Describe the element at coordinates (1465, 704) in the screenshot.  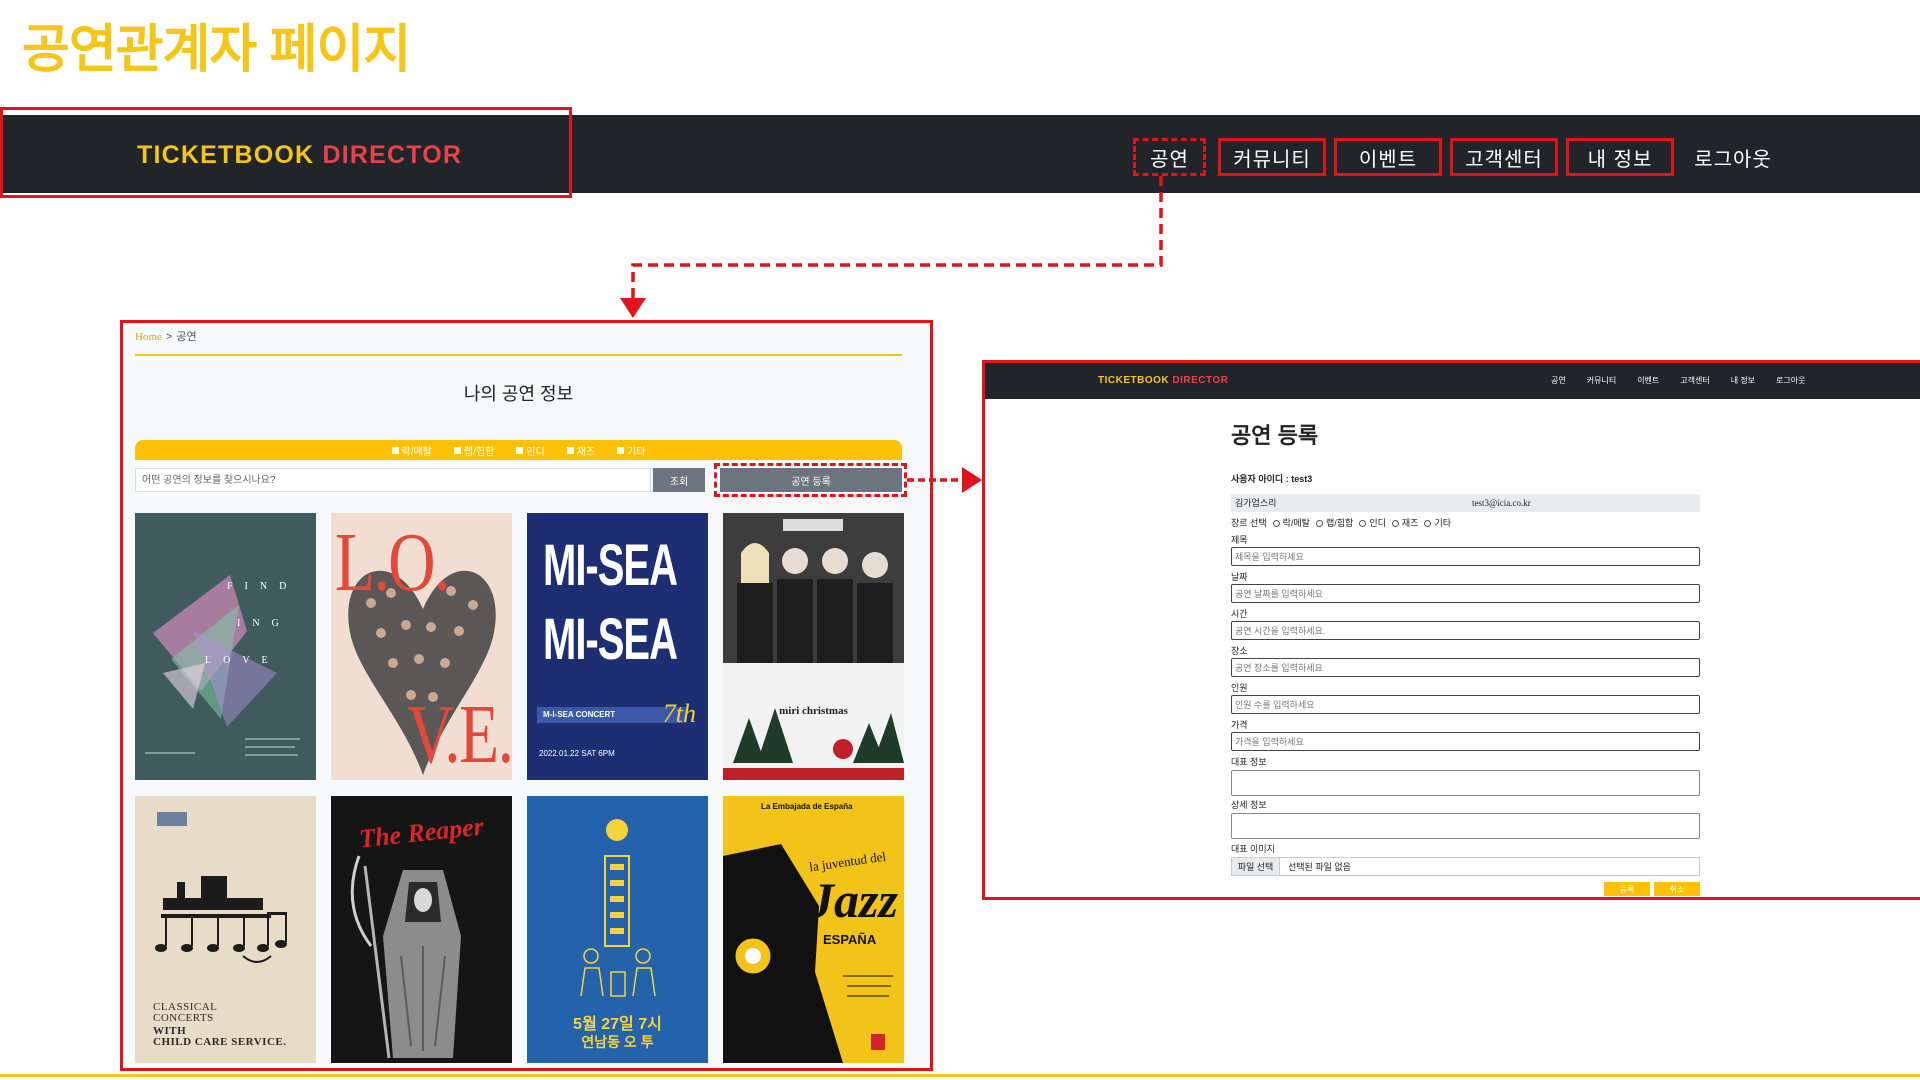
I see `capacity-input` at that location.